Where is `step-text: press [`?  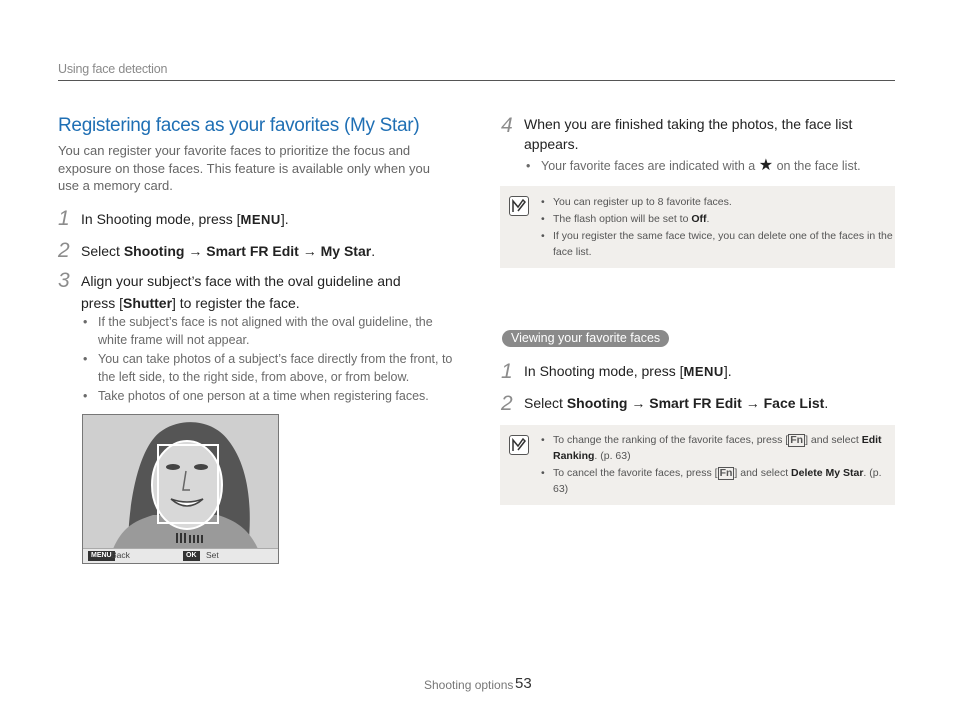 step-text: press [ is located at coordinates (102, 303).